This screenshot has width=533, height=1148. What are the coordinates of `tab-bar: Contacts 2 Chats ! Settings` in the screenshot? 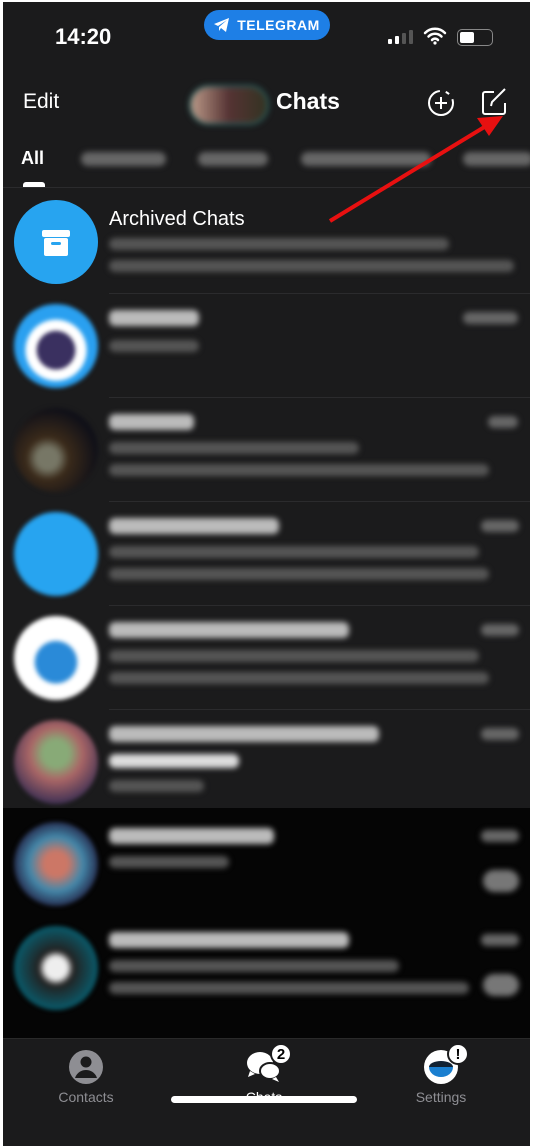 It's located at (266, 1092).